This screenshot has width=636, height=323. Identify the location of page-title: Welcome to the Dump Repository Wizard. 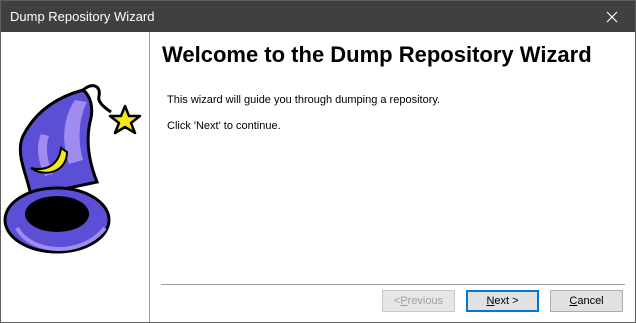
(377, 54).